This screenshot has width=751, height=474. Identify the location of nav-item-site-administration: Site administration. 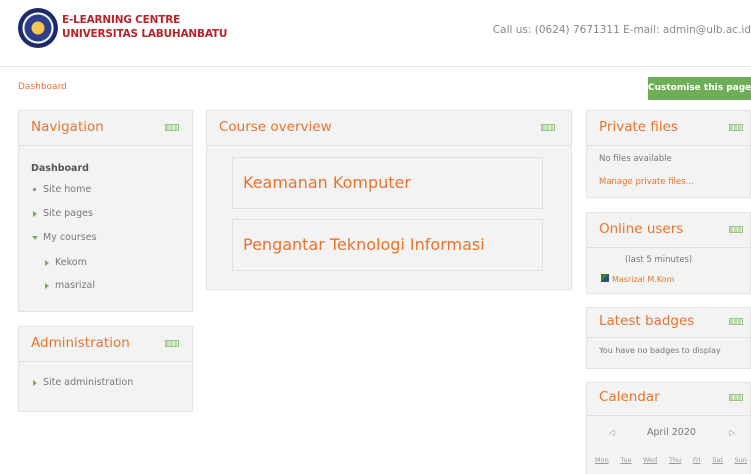
(83, 382).